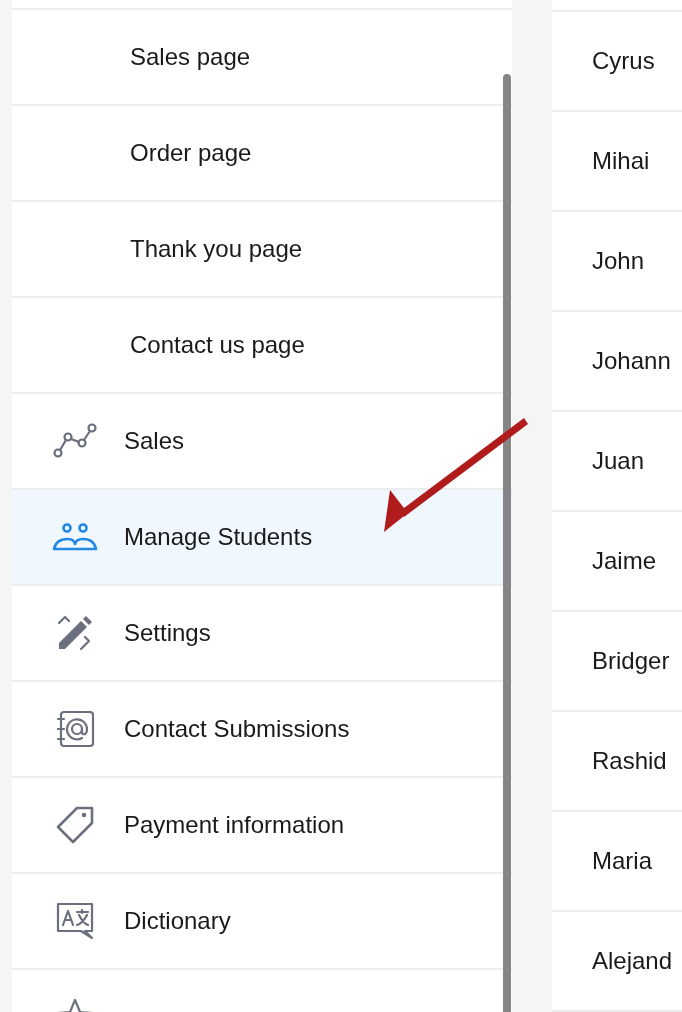  I want to click on student-name: Johann, so click(617, 362).